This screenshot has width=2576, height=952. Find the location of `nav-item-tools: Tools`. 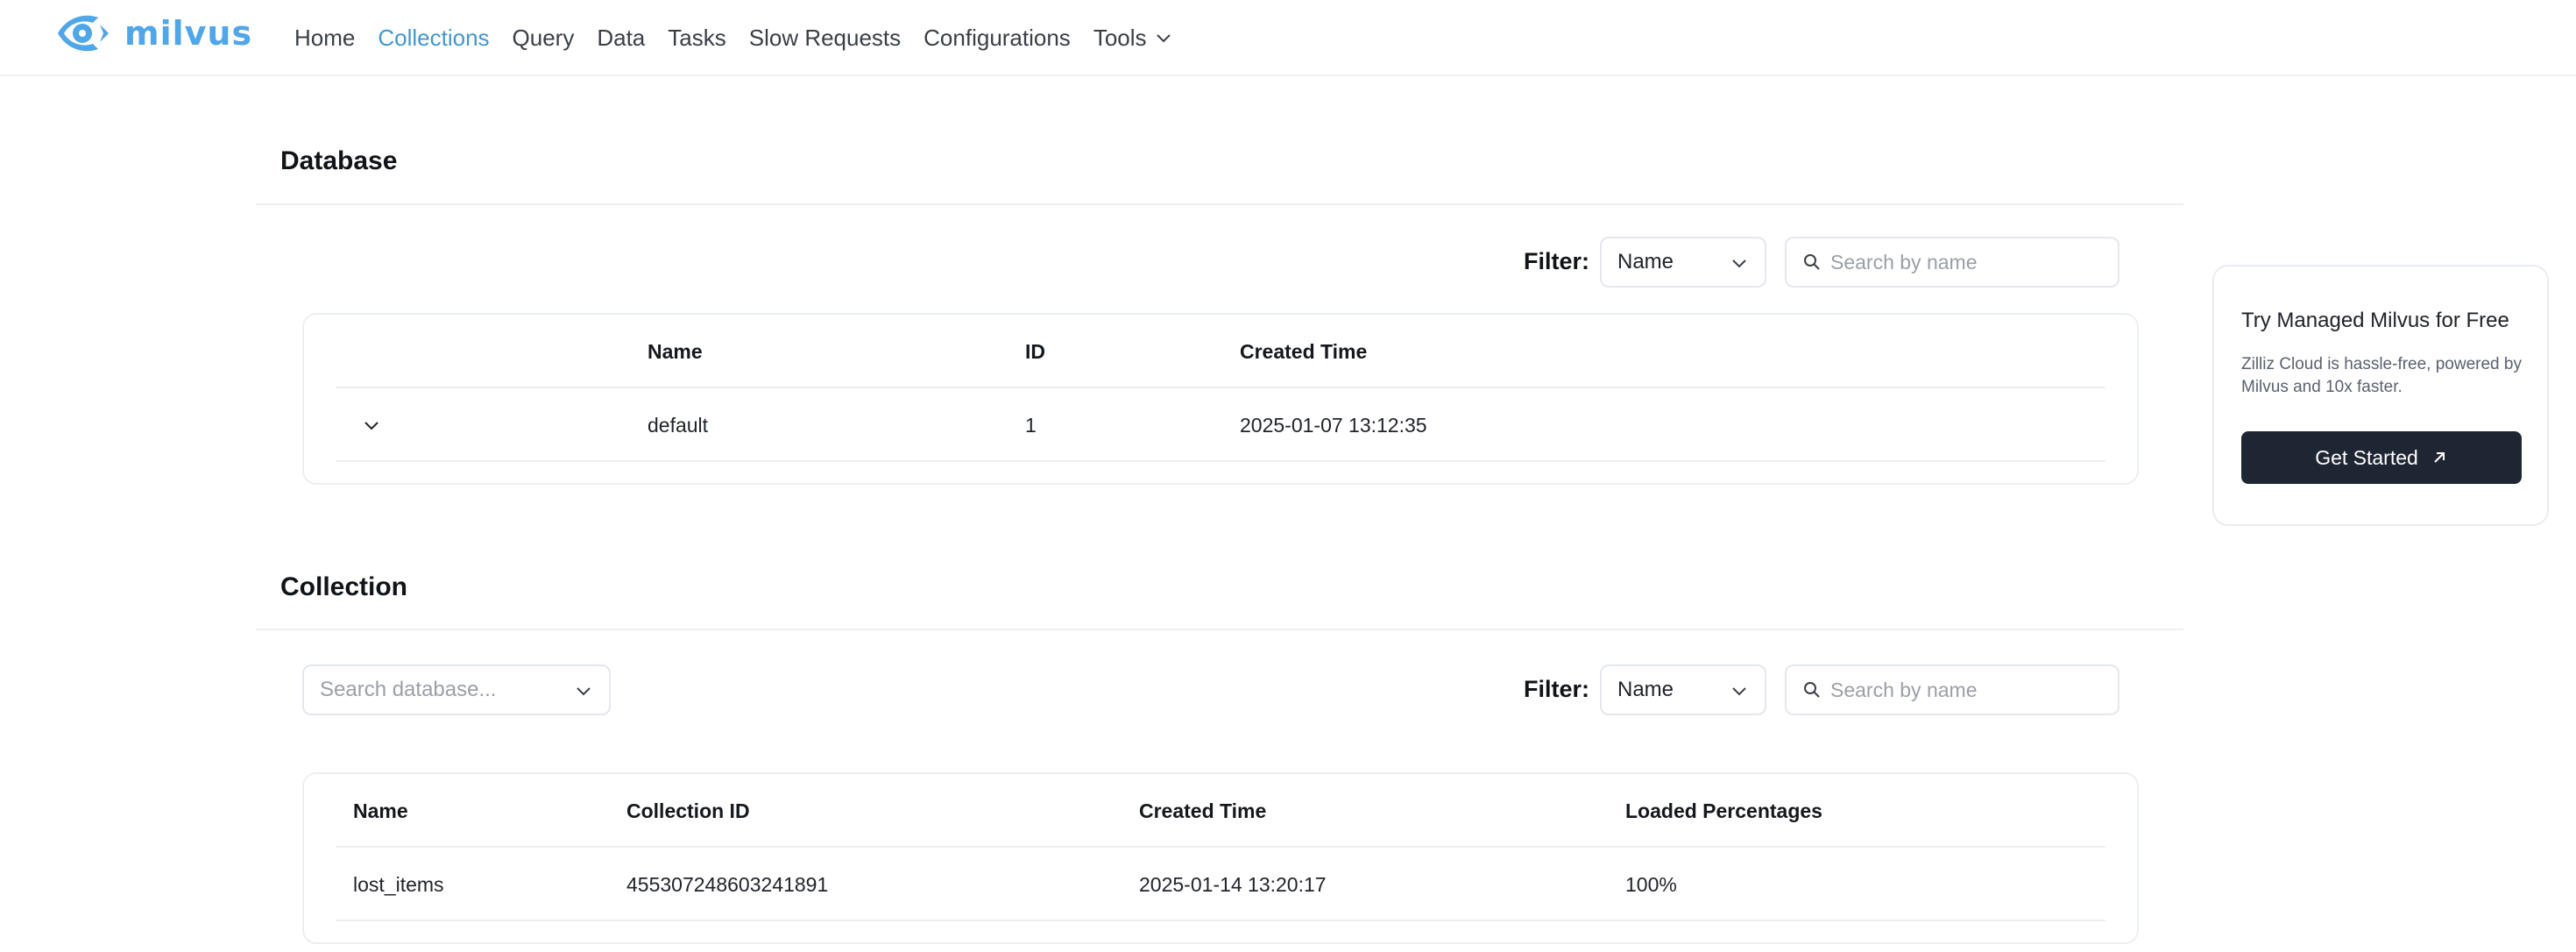

nav-item-tools: Tools is located at coordinates (1133, 38).